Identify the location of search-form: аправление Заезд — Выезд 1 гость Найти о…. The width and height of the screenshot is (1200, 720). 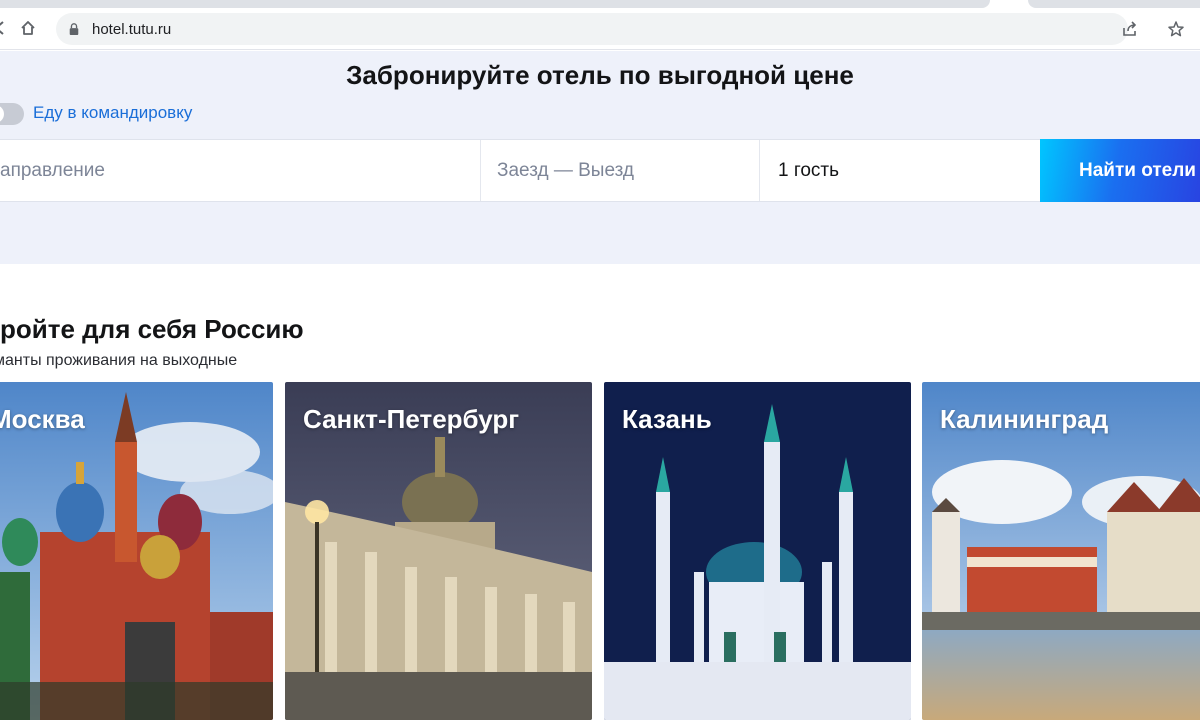
(600, 170).